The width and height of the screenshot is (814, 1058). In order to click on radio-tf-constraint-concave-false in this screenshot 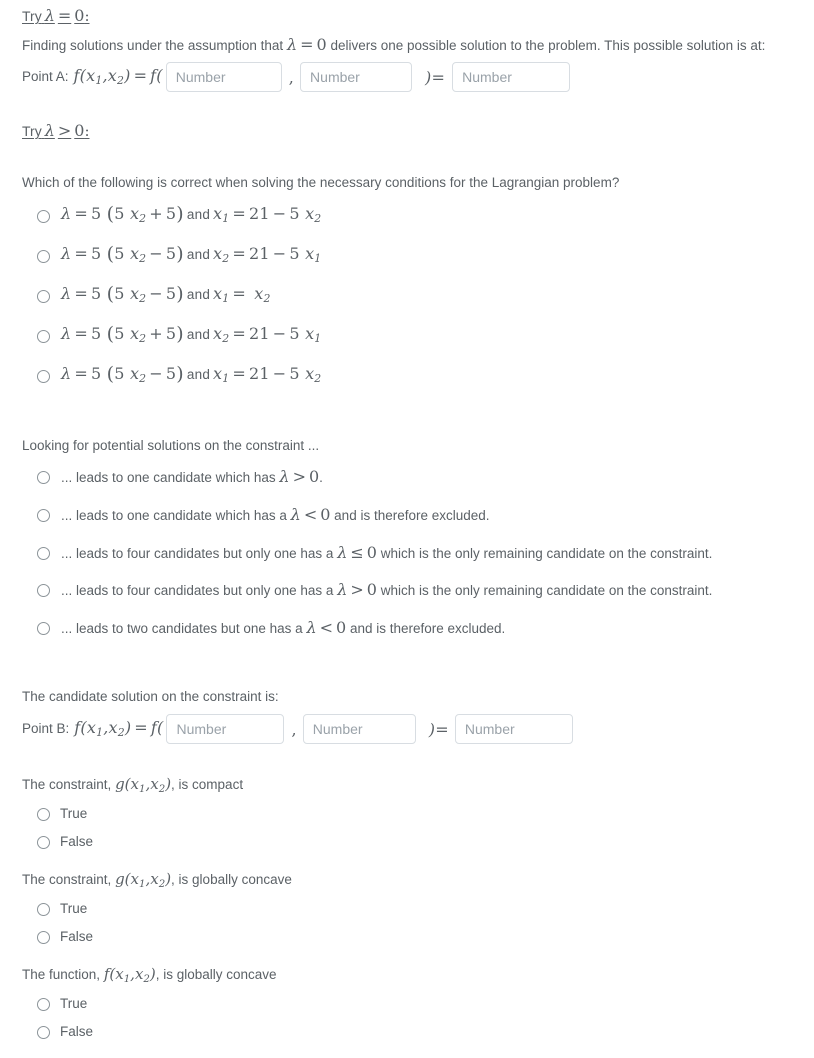, I will do `click(43, 937)`.